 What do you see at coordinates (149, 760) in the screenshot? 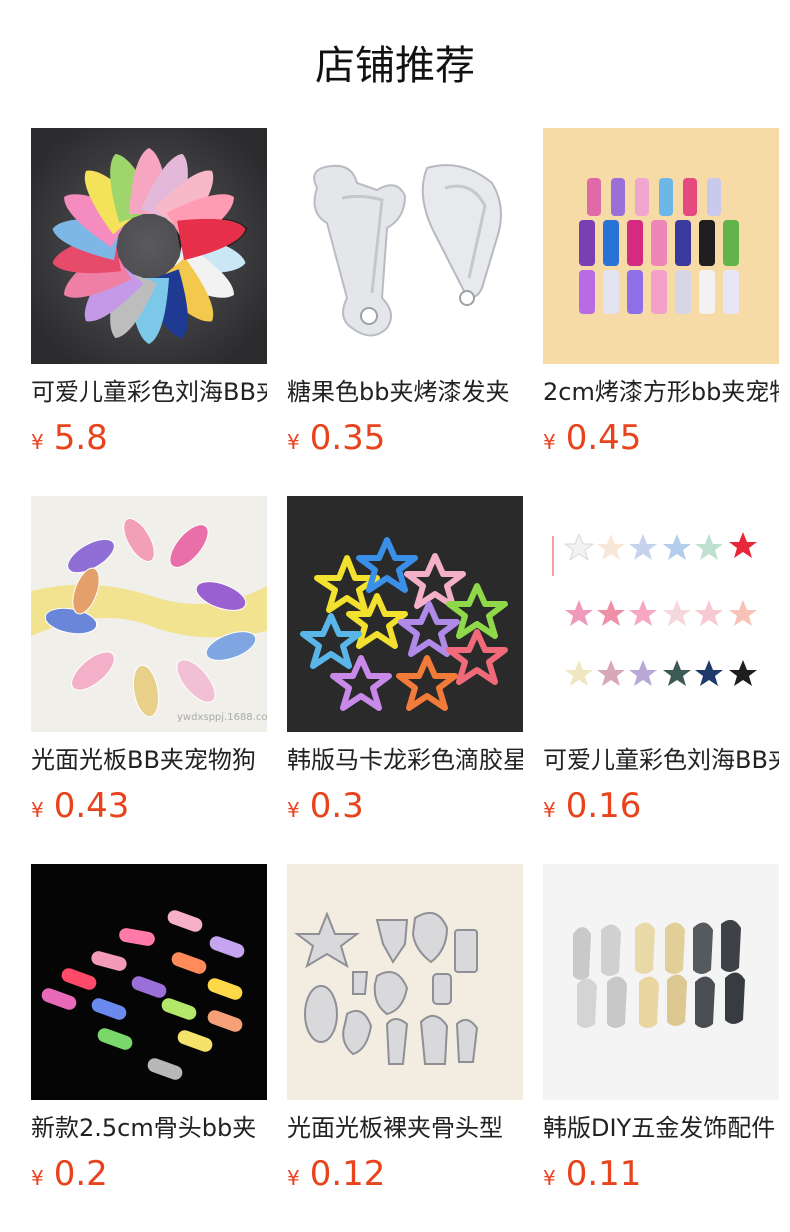
I see `product-name: 光面光板BB夹宠物狗` at bounding box center [149, 760].